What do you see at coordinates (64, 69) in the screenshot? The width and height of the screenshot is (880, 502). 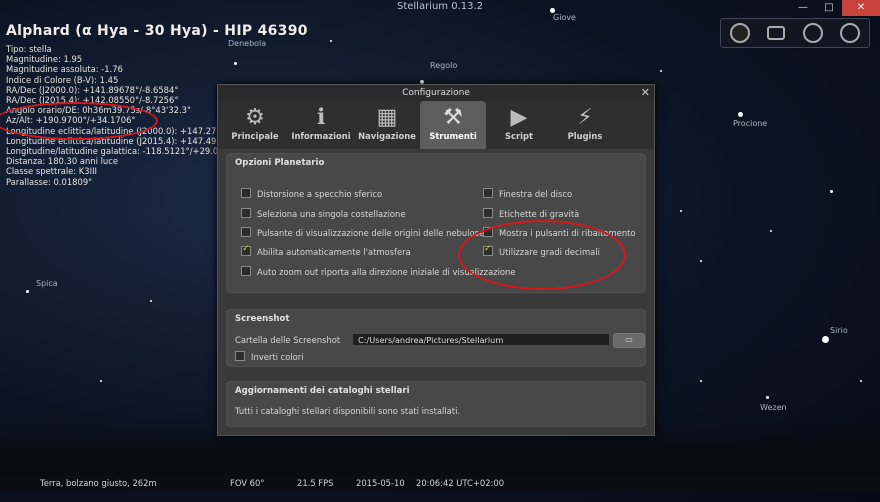 I see `info-line: Magnitudine assoluta: -1.76` at bounding box center [64, 69].